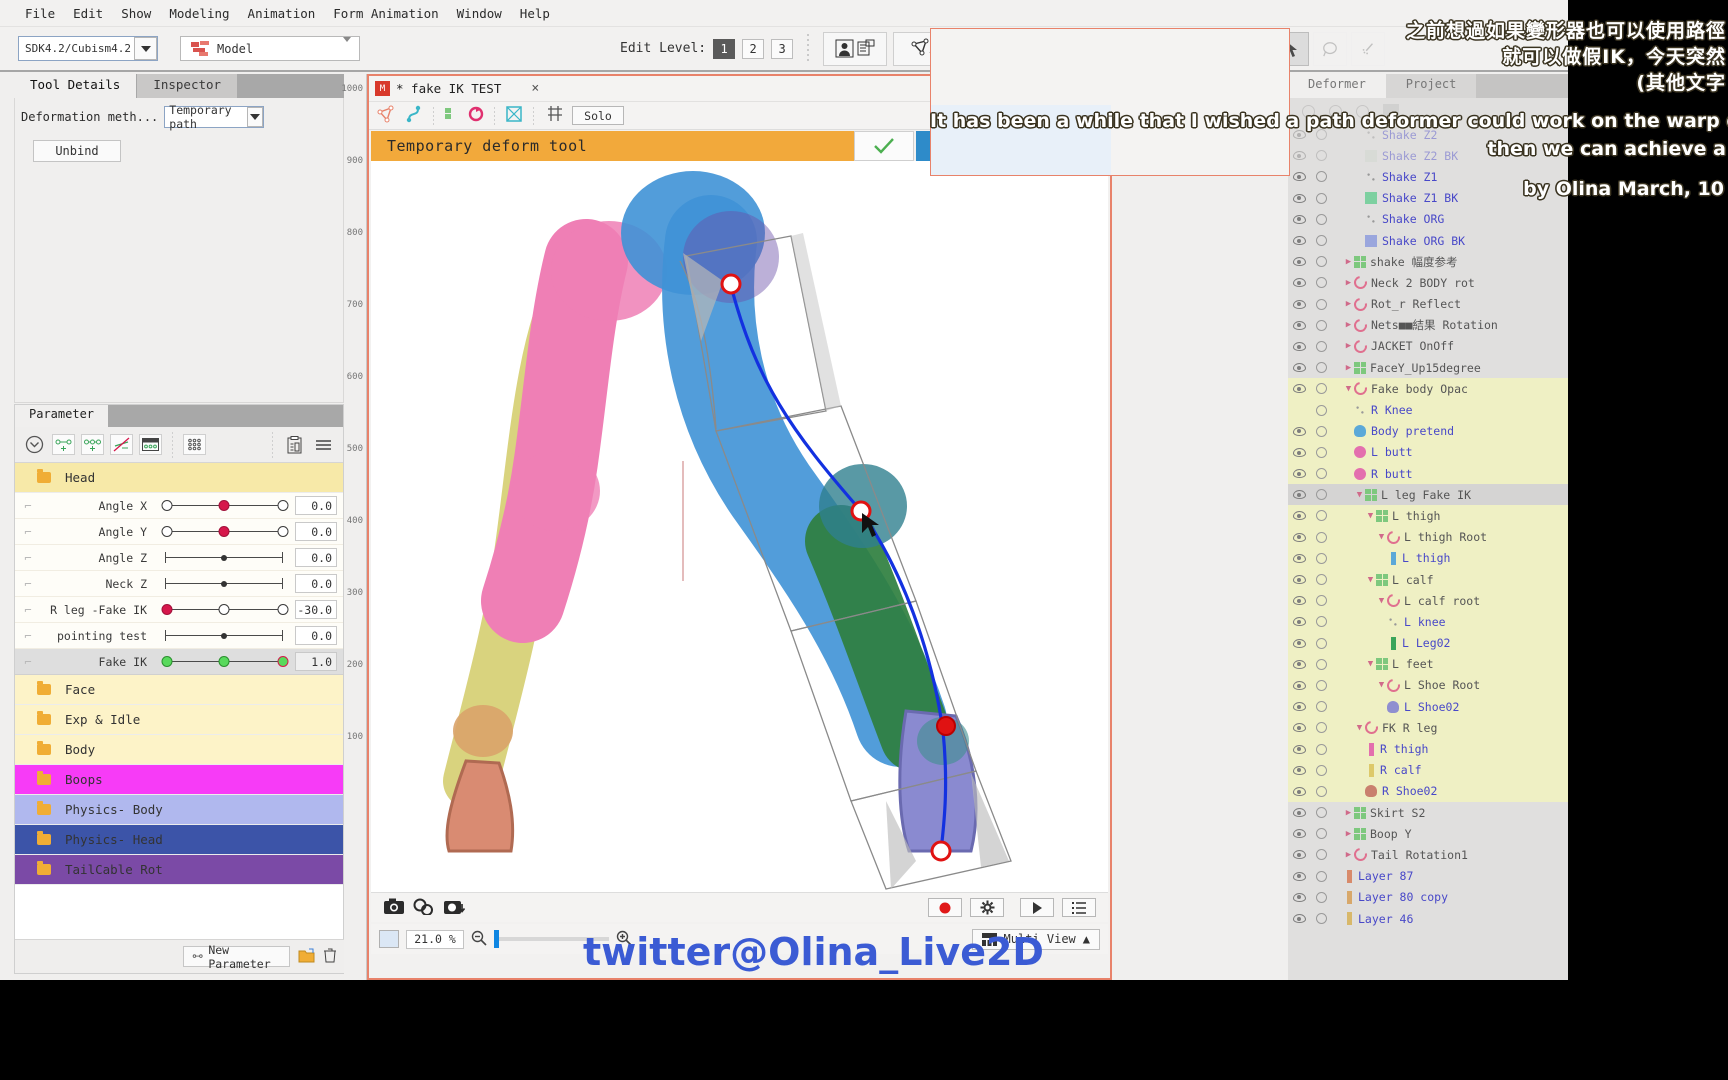 Image resolution: width=1728 pixels, height=1080 pixels. I want to click on tab-parameter: Parameter, so click(62, 416).